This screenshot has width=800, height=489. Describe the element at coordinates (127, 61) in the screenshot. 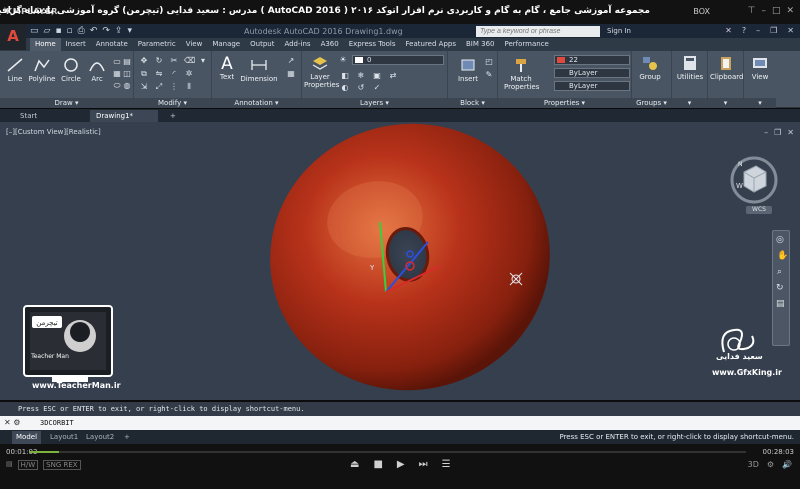

I see `gradient-icon: ▤` at that location.